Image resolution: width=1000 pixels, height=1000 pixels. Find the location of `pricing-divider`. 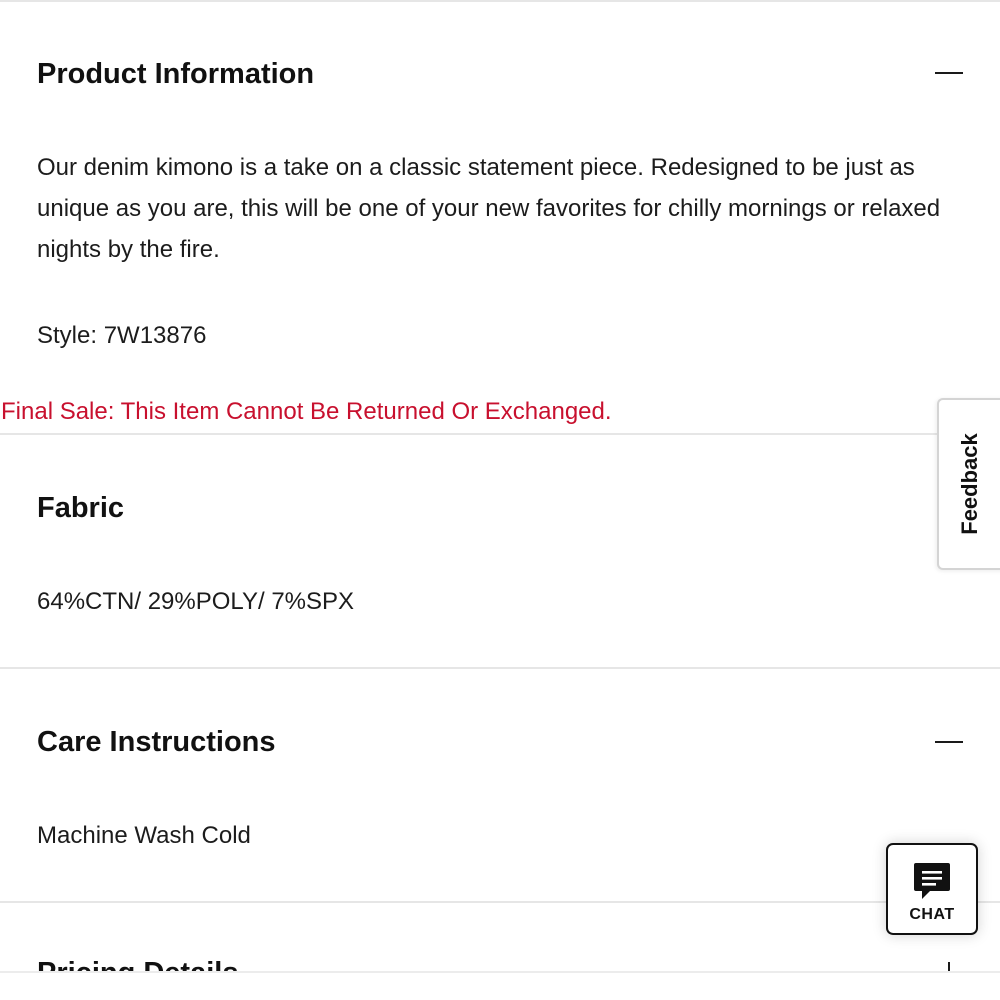

pricing-divider is located at coordinates (500, 902).